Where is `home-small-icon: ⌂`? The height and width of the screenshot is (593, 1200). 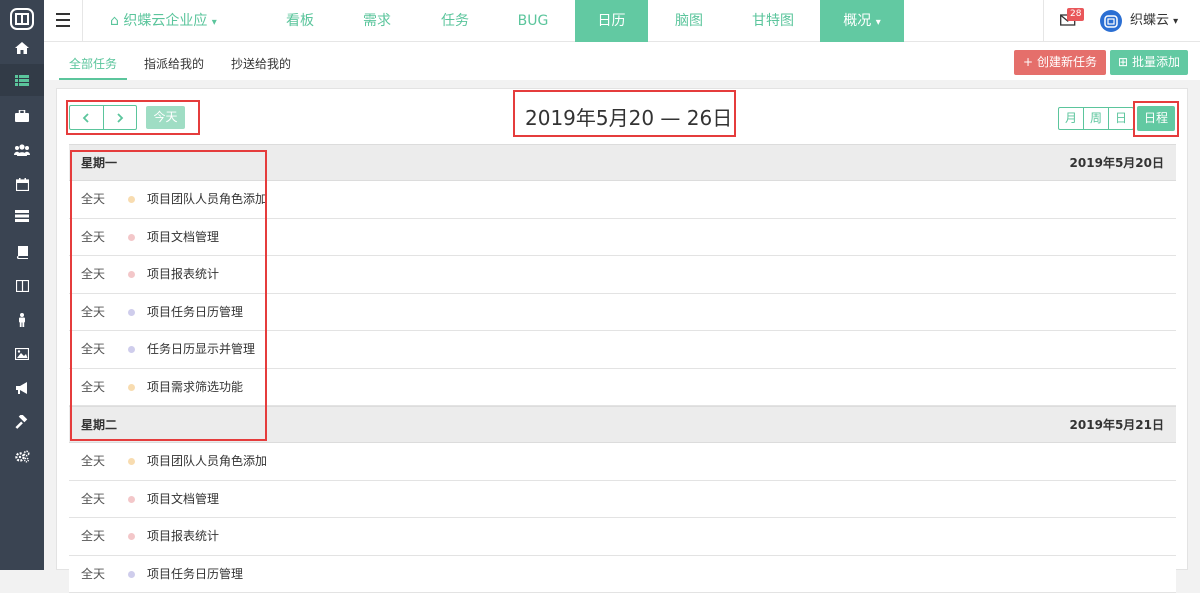
home-small-icon: ⌂ is located at coordinates (114, 21).